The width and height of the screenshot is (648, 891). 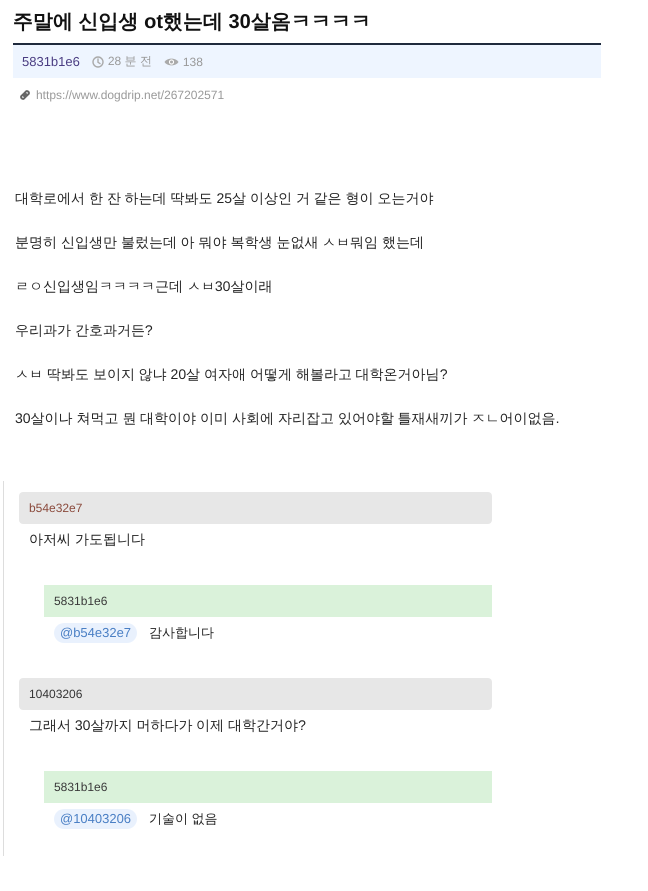 What do you see at coordinates (167, 725) in the screenshot?
I see `comment-text: 그래서 30살까지 머하다가 이제 대학간거야?` at bounding box center [167, 725].